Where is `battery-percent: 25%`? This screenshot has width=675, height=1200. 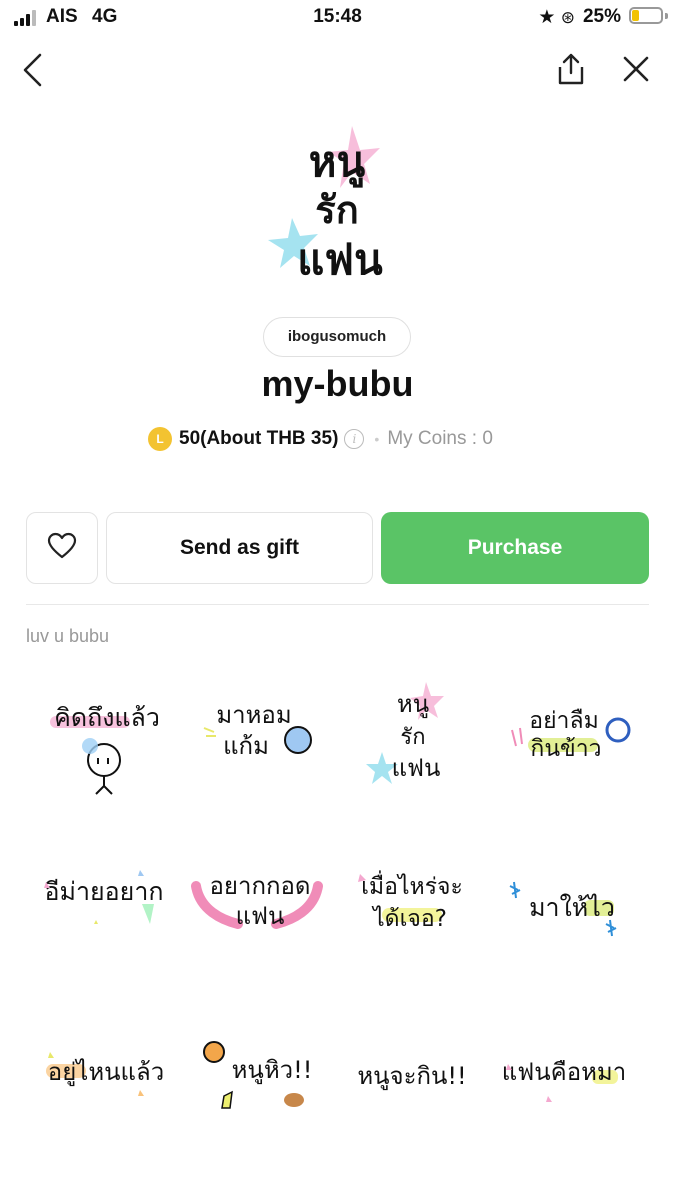 battery-percent: 25% is located at coordinates (601, 16).